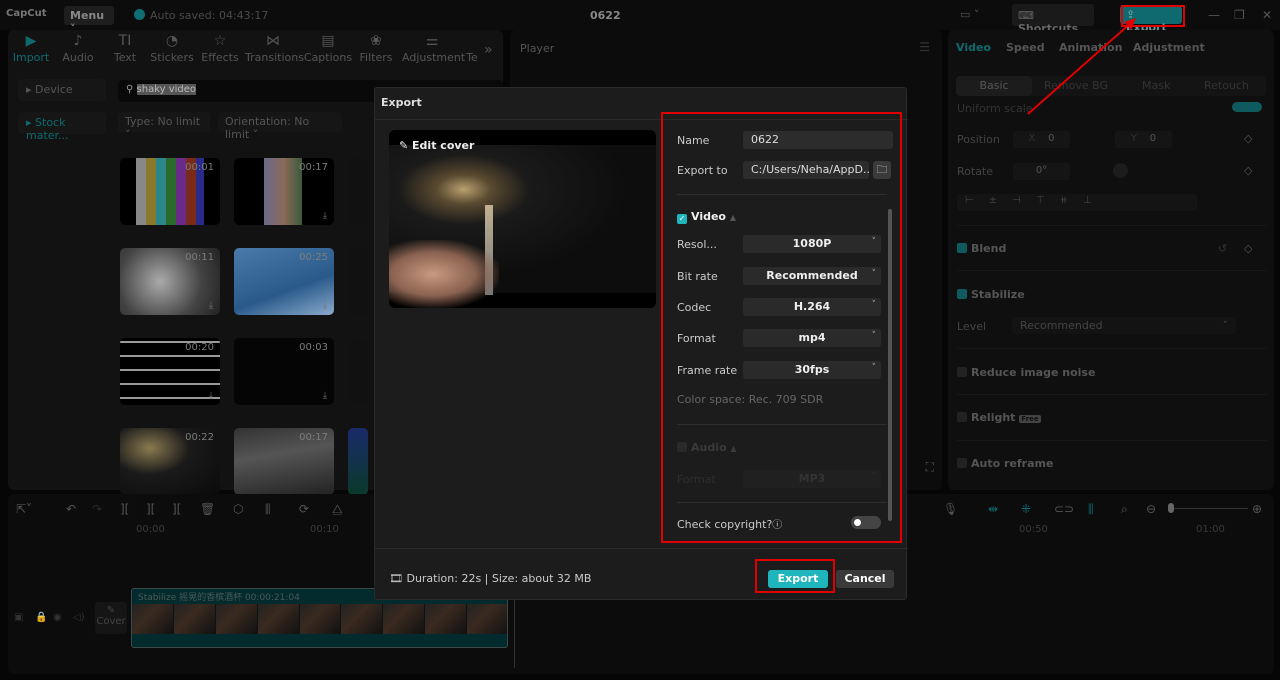  What do you see at coordinates (124, 509) in the screenshot?
I see `split-icon: ][` at bounding box center [124, 509].